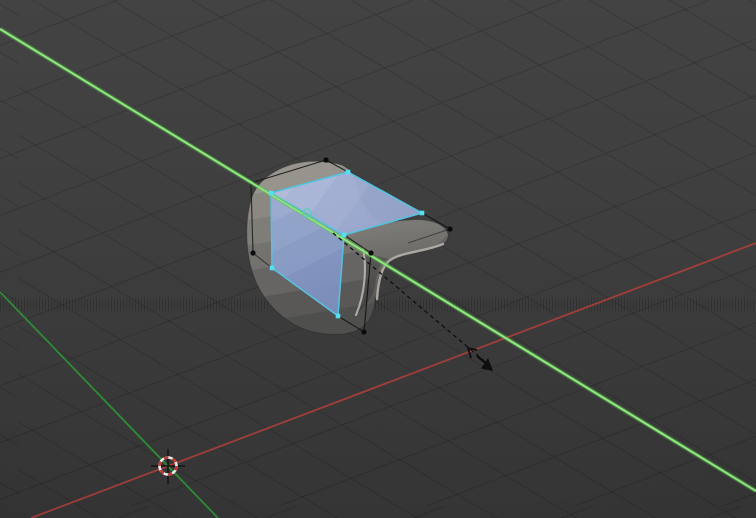 This screenshot has height=518, width=756. I want to click on y-axis-line, so click(109, 404).